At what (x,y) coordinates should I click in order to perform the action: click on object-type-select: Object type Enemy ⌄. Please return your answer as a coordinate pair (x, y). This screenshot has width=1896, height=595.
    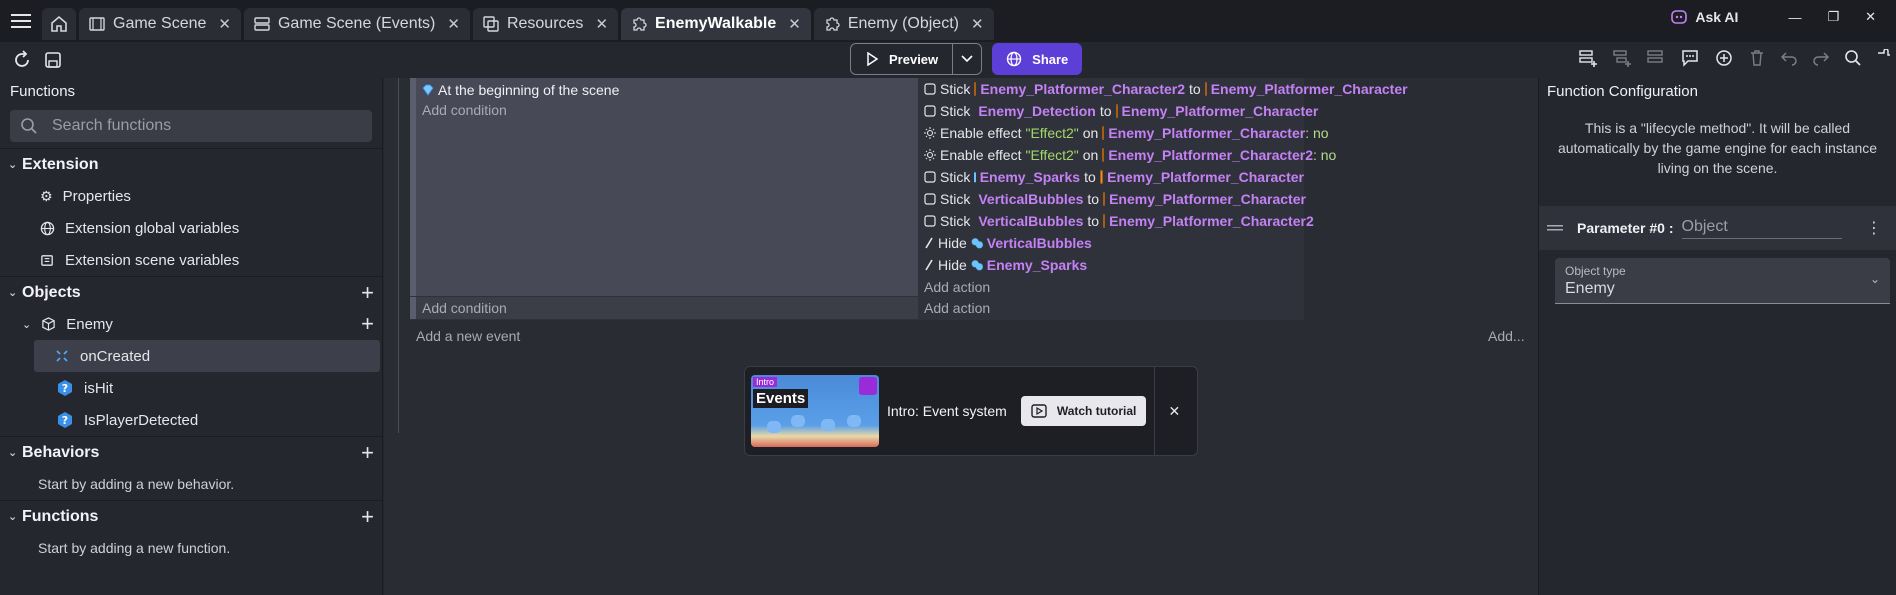
    Looking at the image, I should click on (1722, 281).